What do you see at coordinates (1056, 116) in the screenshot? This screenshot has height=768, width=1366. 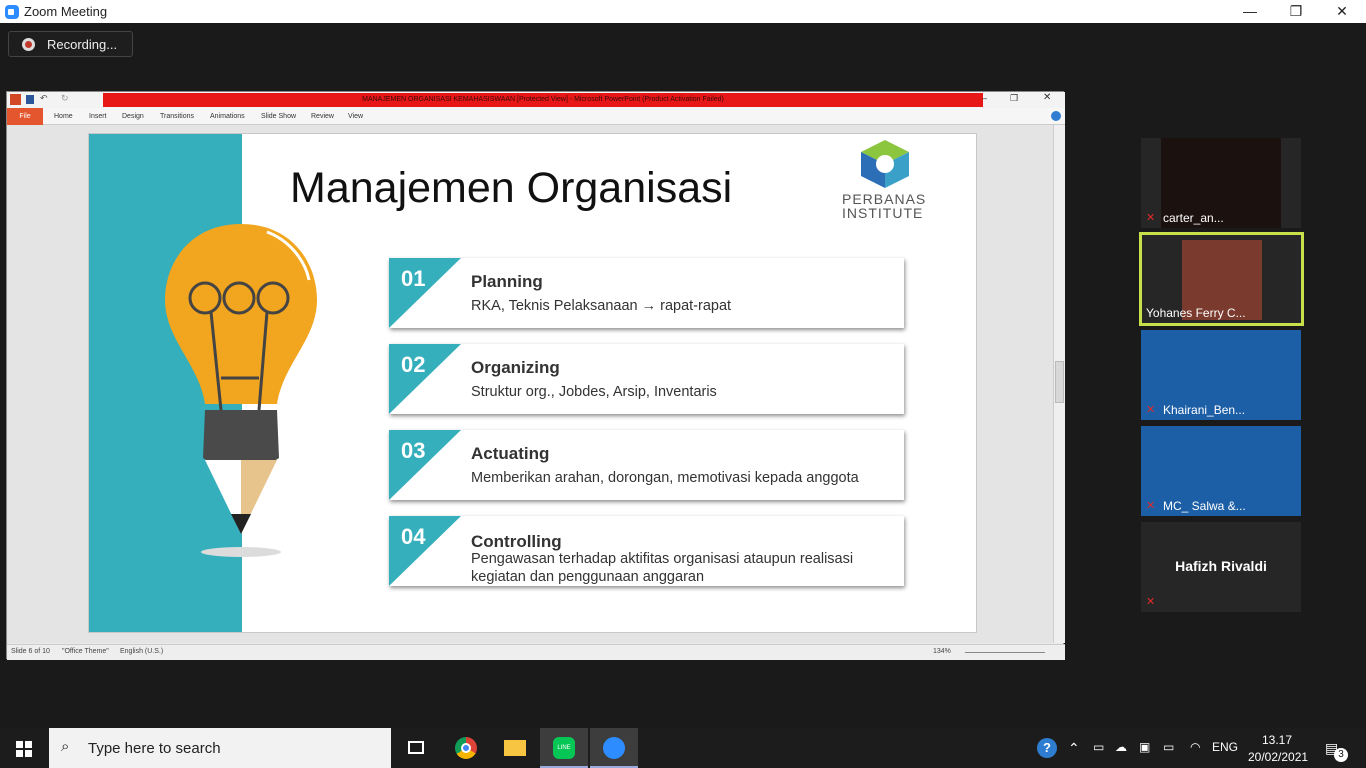 I see `help-icon` at bounding box center [1056, 116].